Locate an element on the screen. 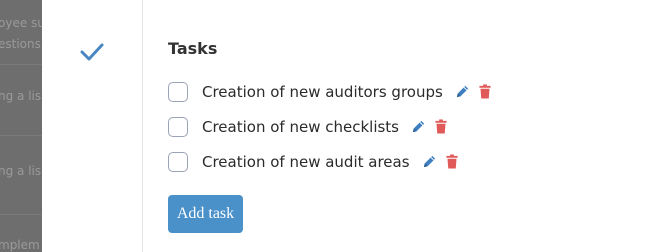  task-item: Creation of new audit areas is located at coordinates (330, 161).